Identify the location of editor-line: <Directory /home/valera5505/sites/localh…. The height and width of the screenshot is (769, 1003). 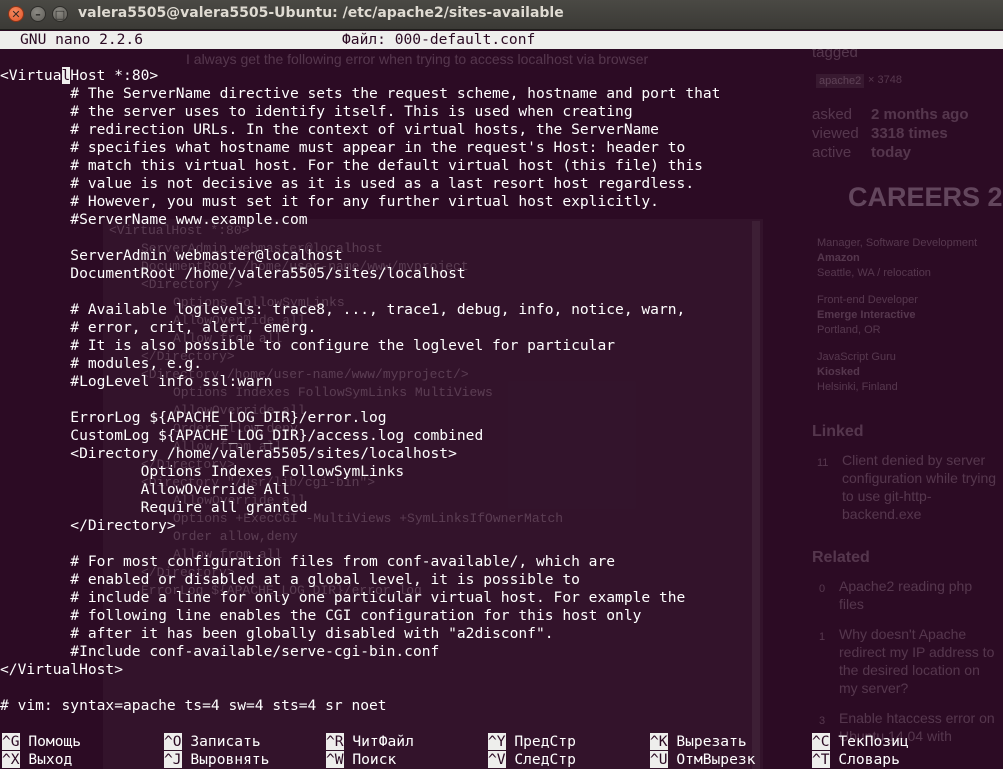
(228, 453).